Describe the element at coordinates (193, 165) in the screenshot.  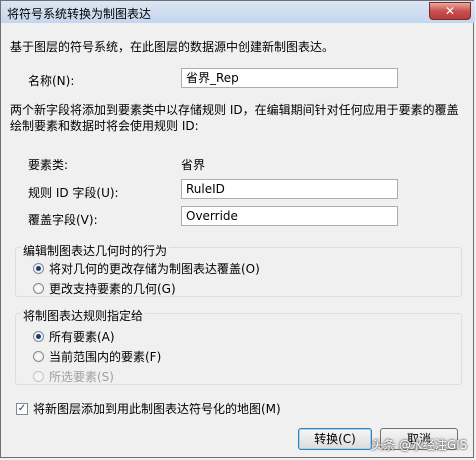
I see `feature-class-value: 省界` at that location.